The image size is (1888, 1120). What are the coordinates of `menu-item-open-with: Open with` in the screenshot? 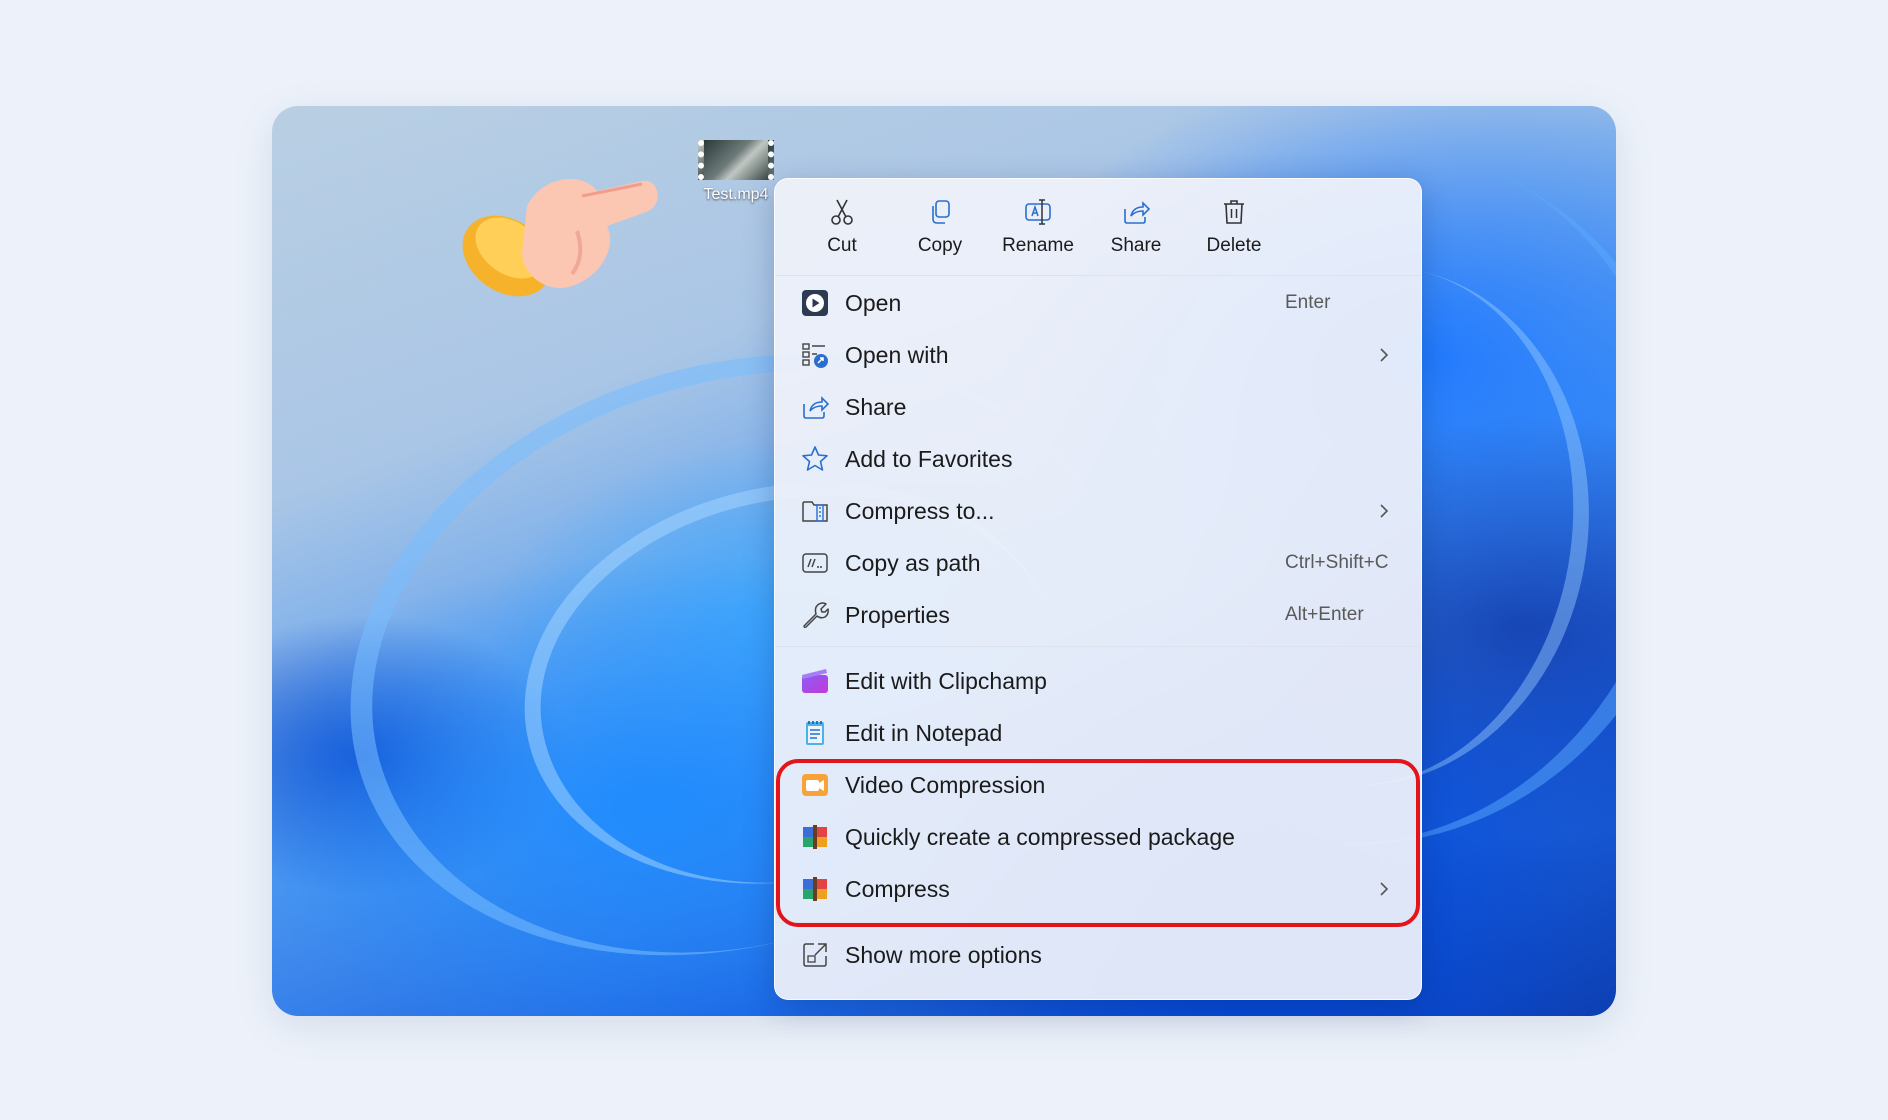 It's located at (1098, 355).